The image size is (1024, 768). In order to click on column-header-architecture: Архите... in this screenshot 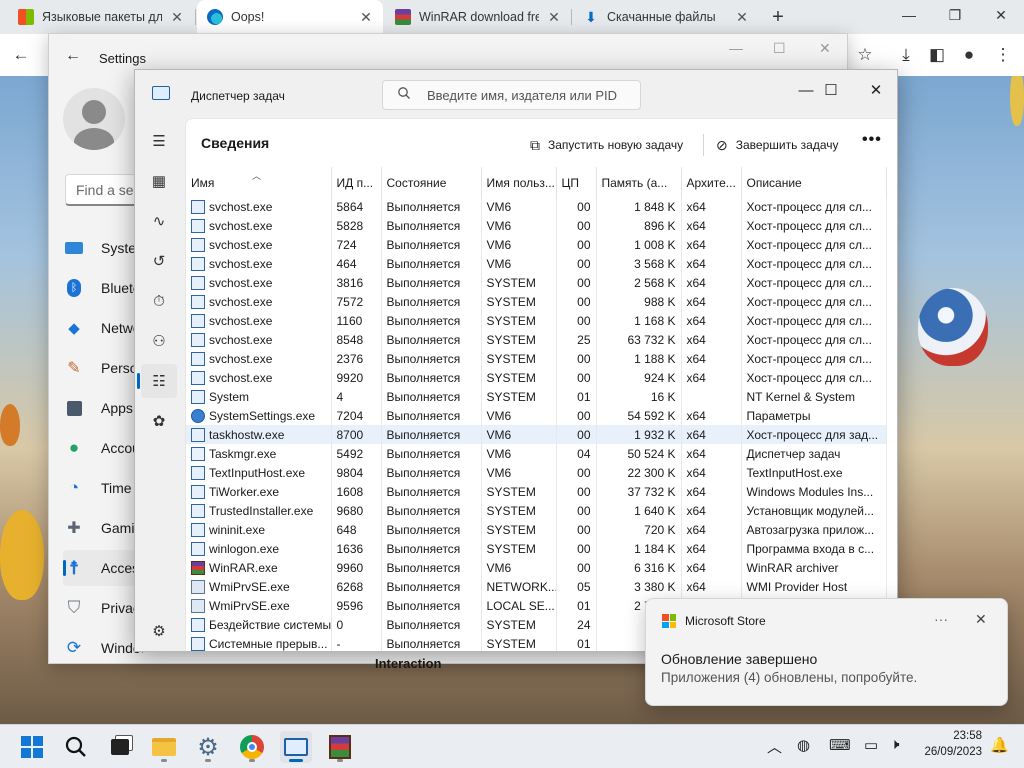, I will do `click(711, 182)`.